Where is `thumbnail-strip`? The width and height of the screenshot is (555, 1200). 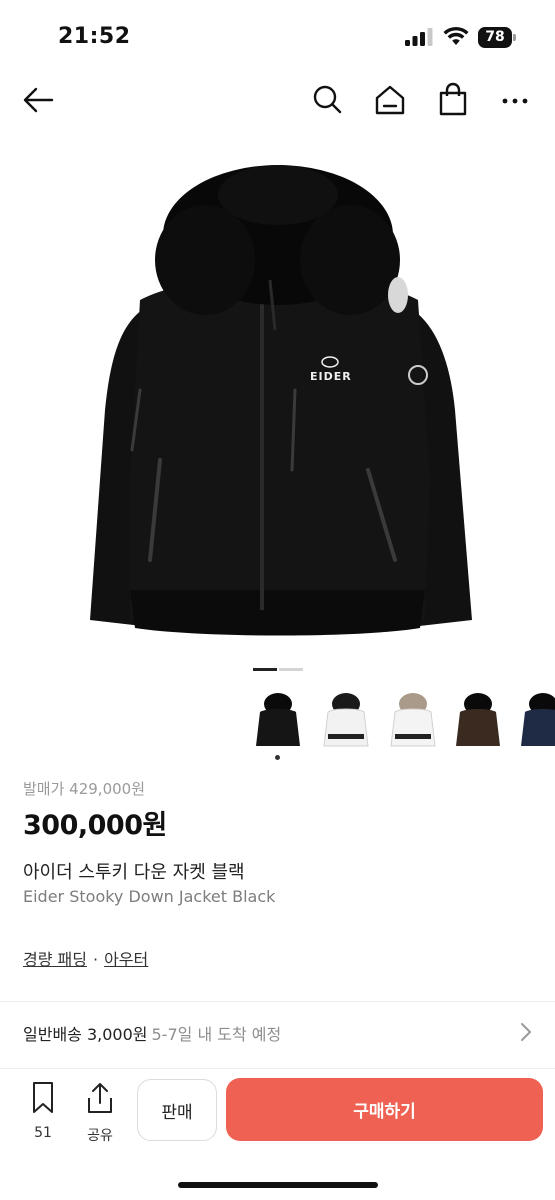
thumbnail-strip is located at coordinates (402, 720).